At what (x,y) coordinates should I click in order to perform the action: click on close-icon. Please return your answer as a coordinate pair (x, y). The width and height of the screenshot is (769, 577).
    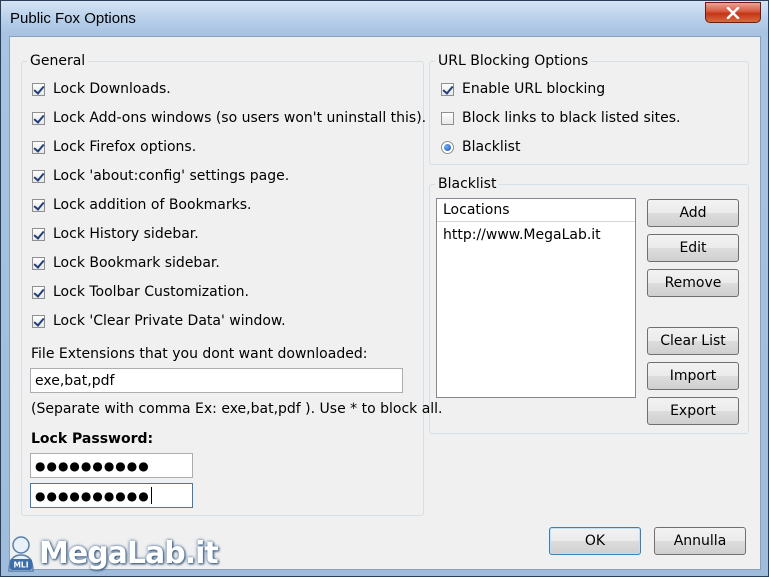
    Looking at the image, I should click on (733, 12).